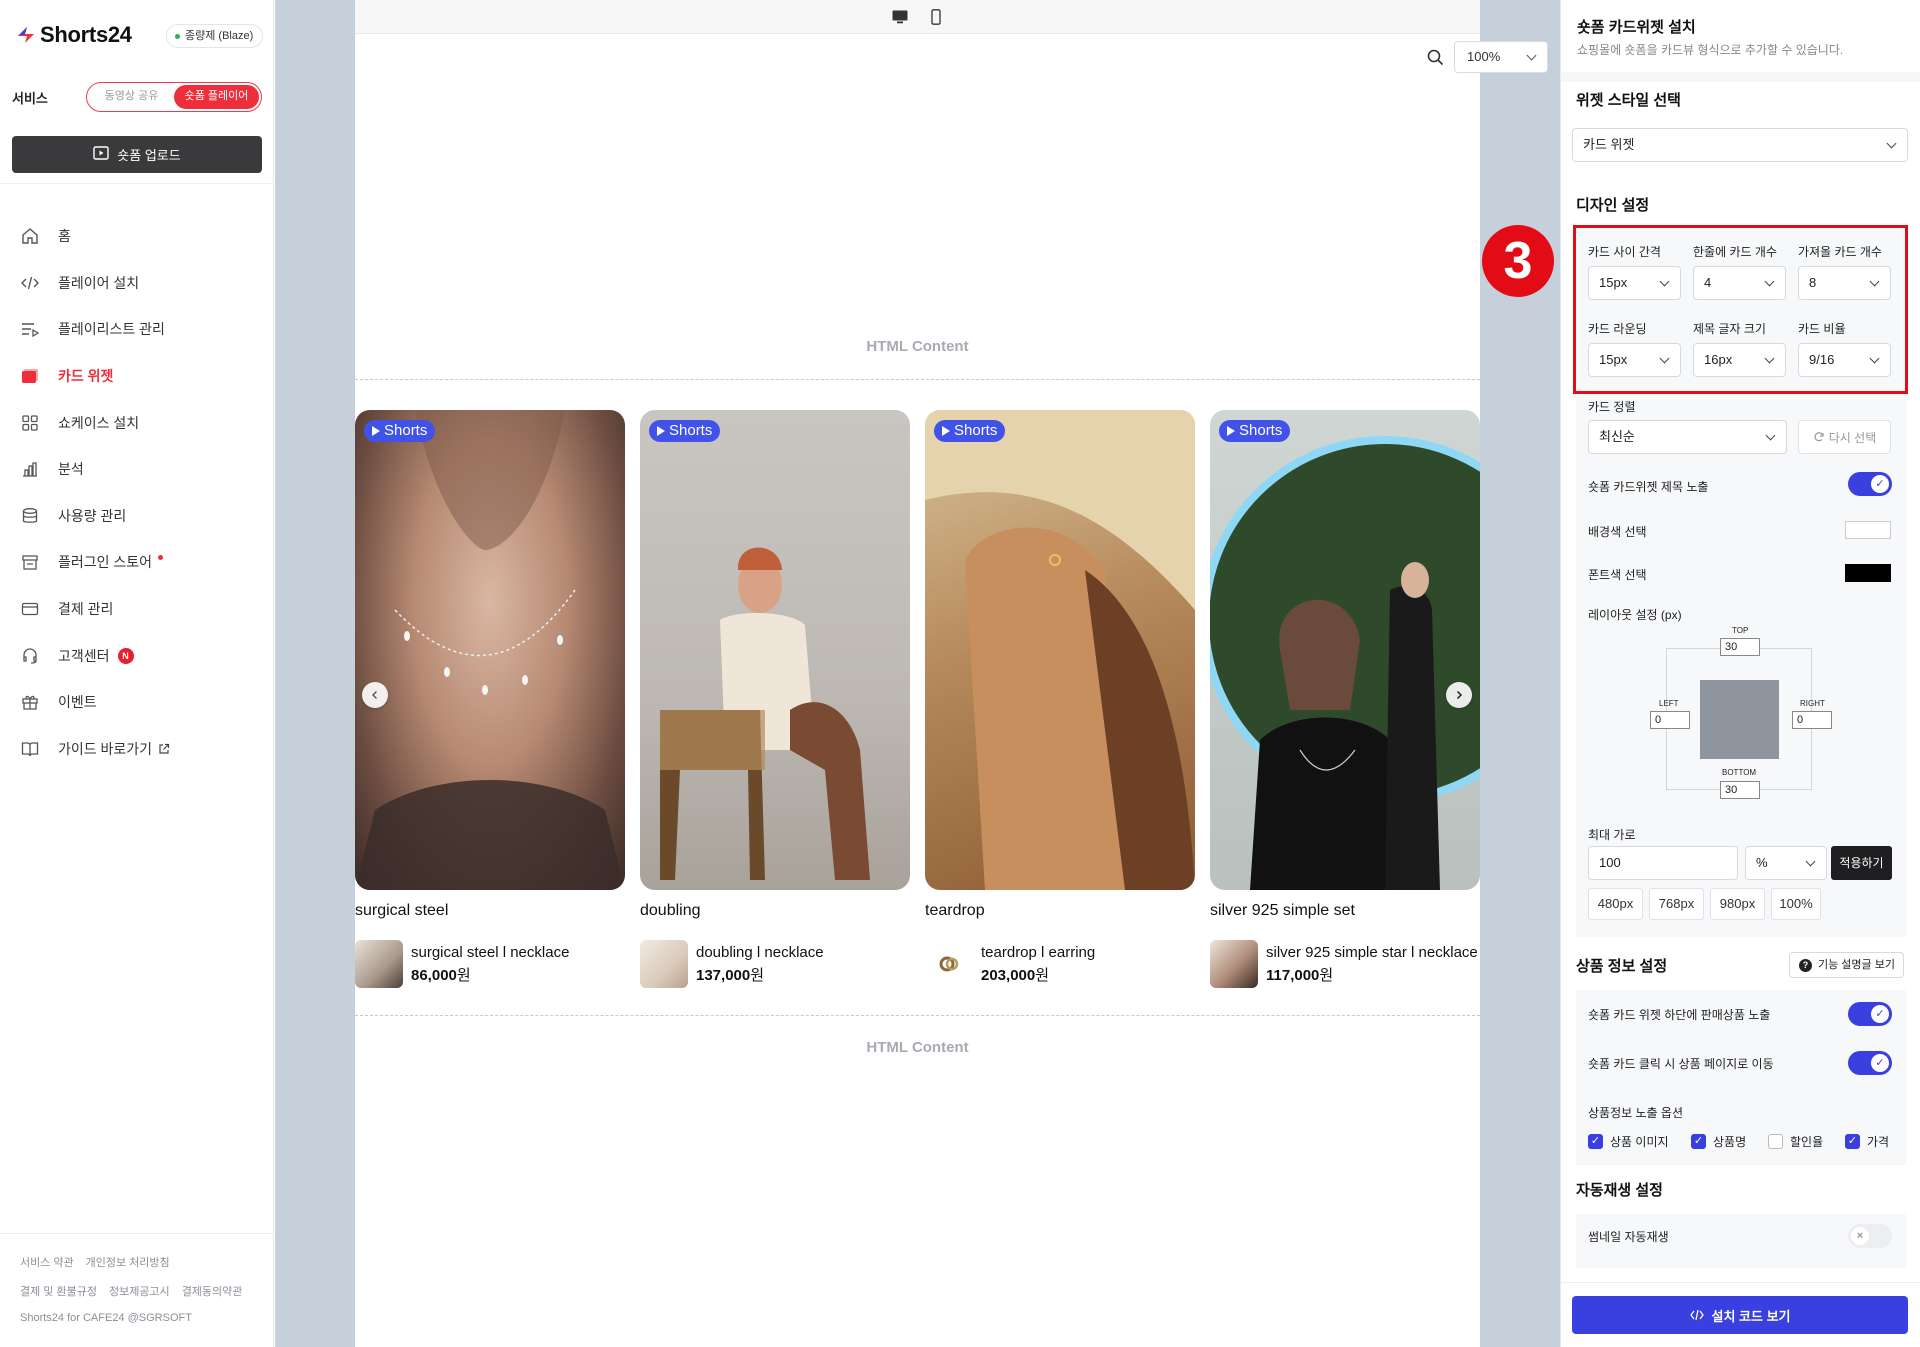 Image resolution: width=1920 pixels, height=1347 pixels. What do you see at coordinates (900, 17) in the screenshot?
I see `desktop-icon` at bounding box center [900, 17].